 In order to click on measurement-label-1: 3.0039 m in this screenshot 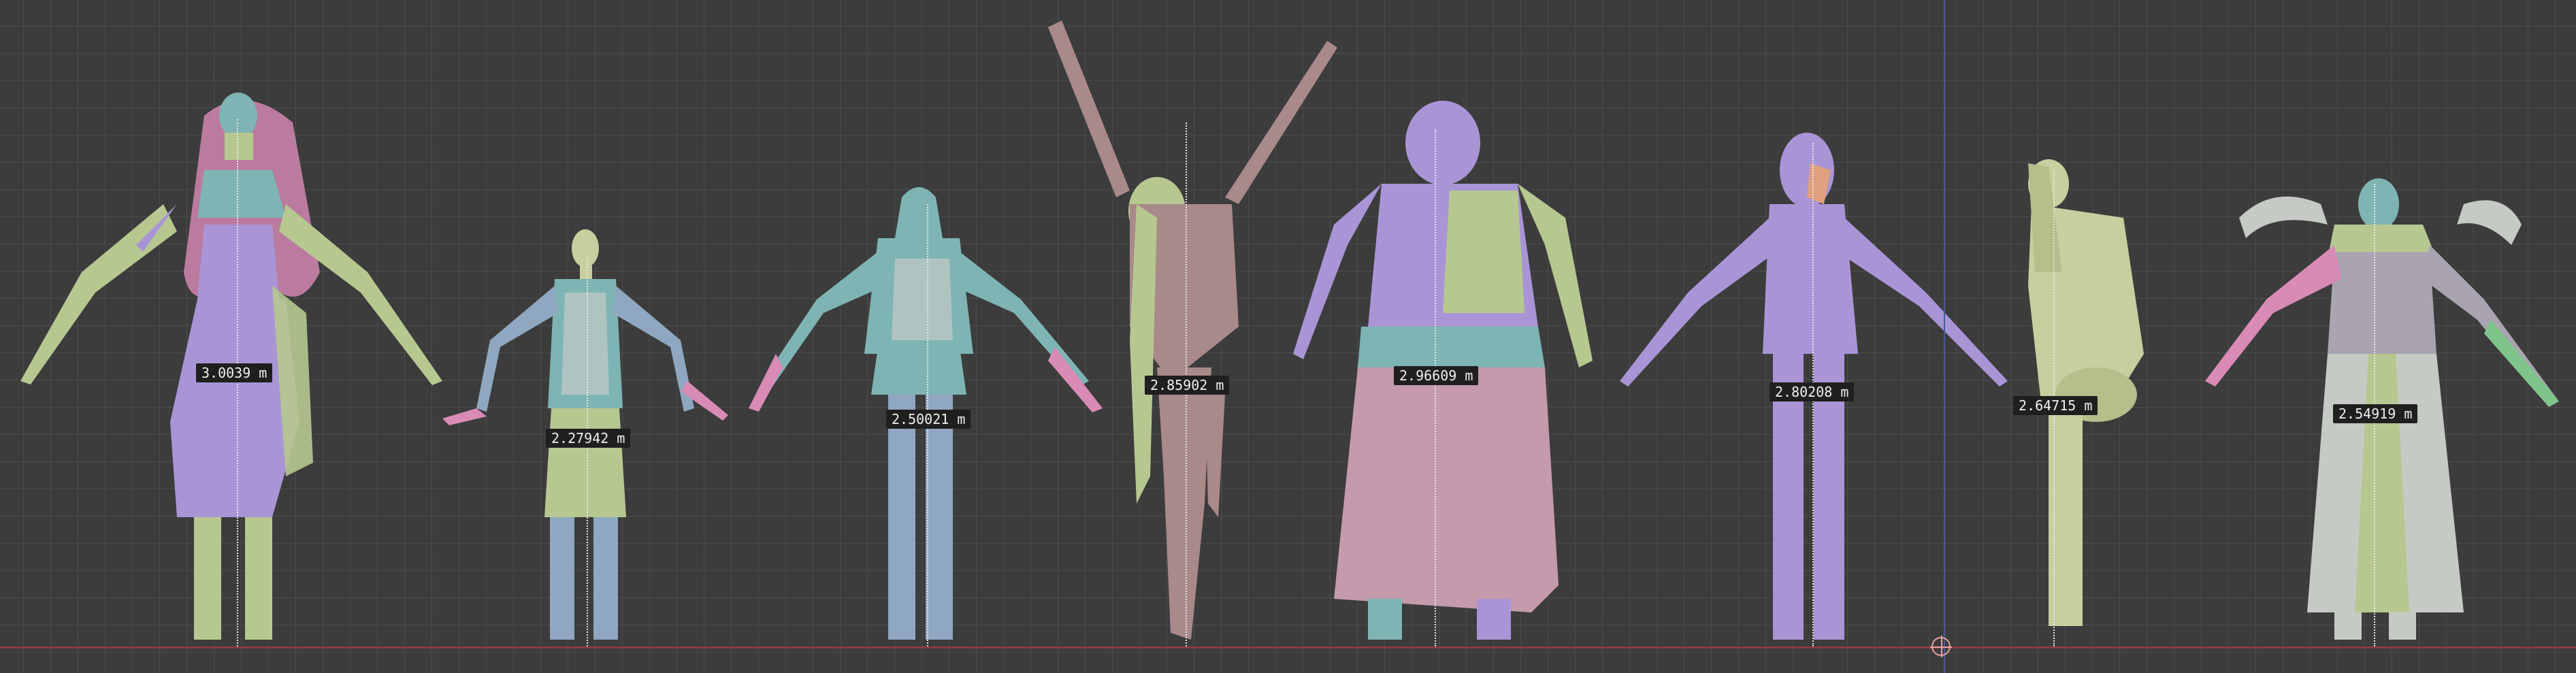, I will do `click(234, 372)`.